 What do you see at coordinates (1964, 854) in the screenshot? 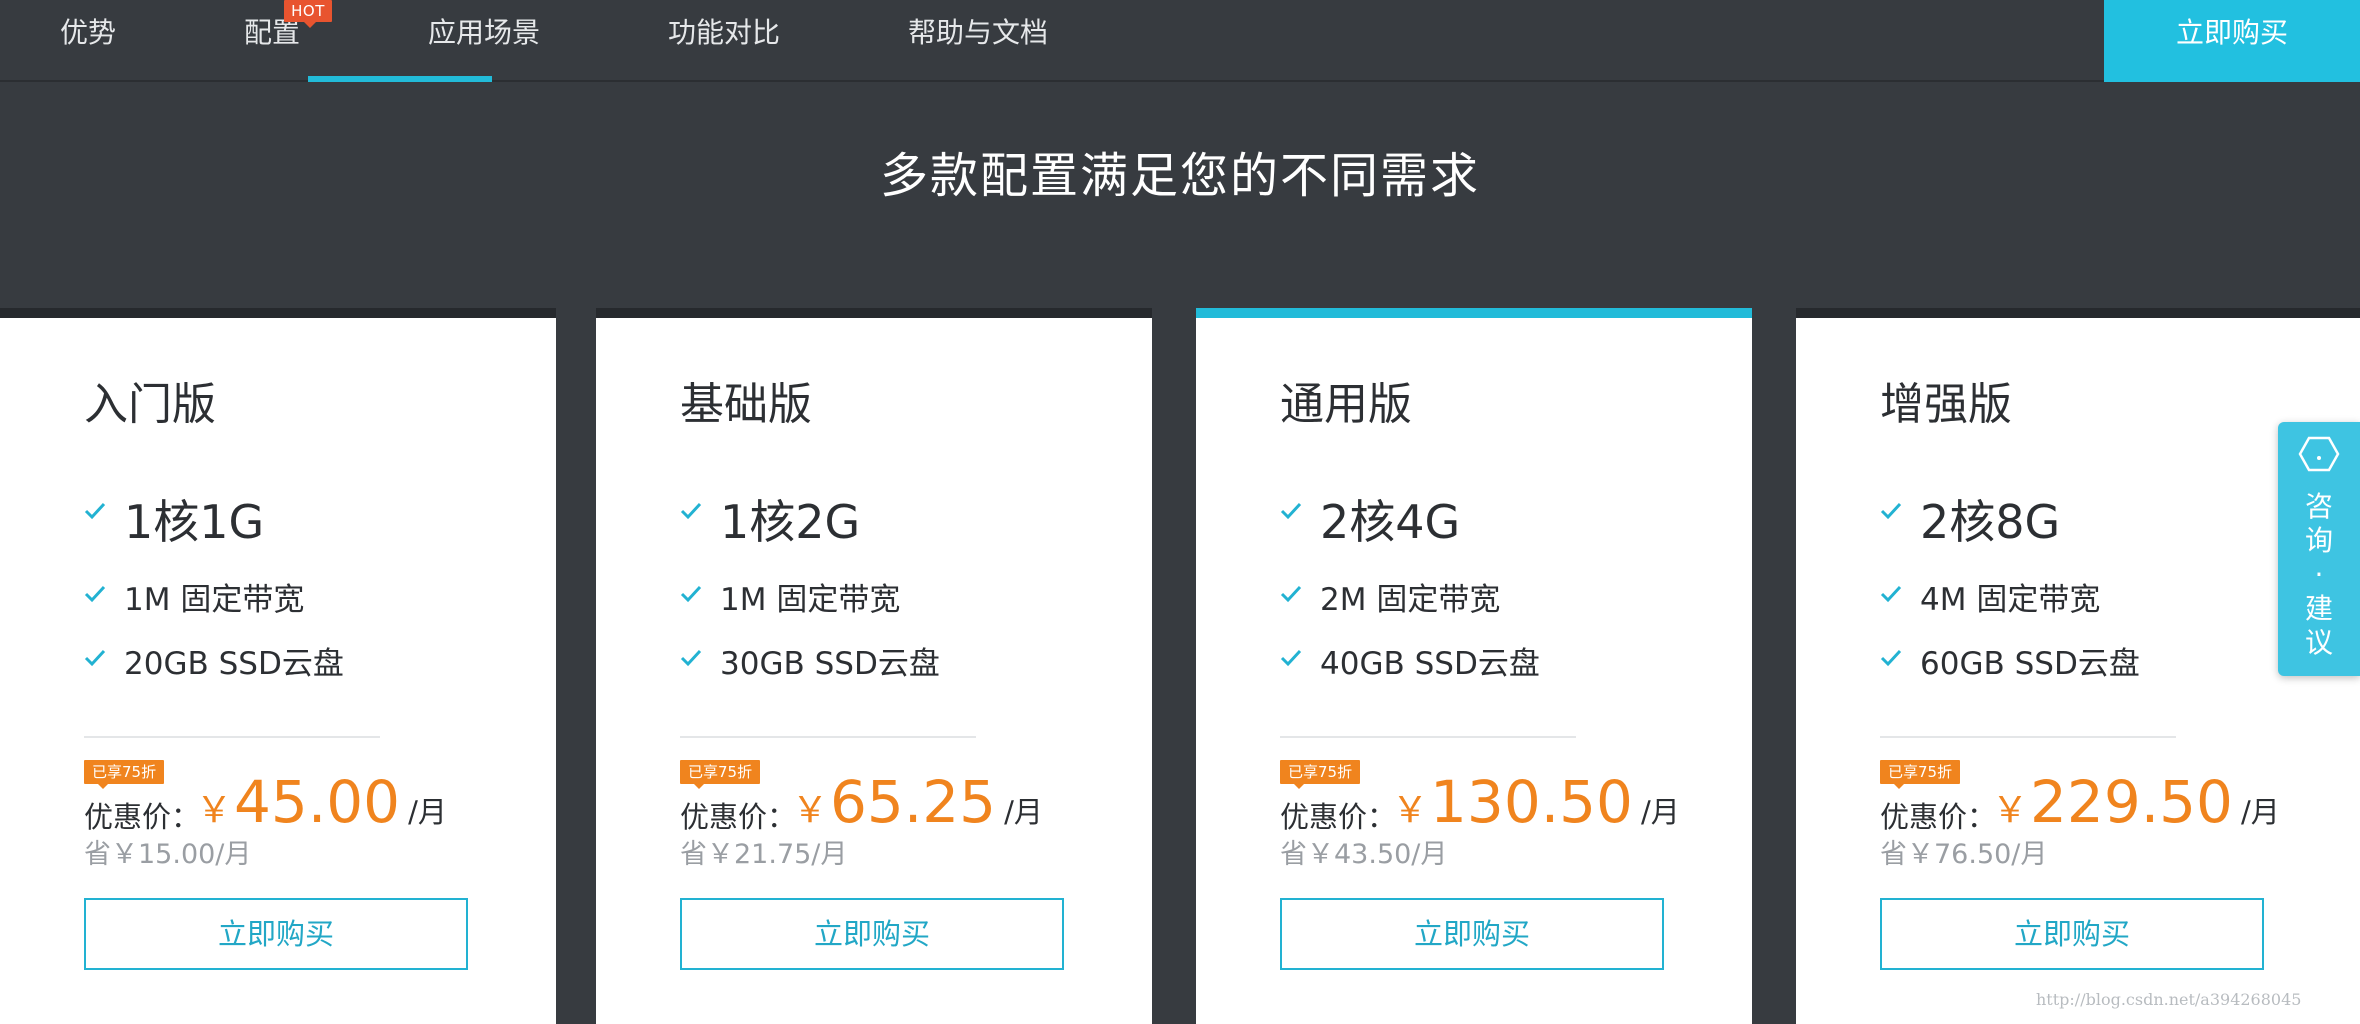
I see `savings-text: 省￥76.50/月` at bounding box center [1964, 854].